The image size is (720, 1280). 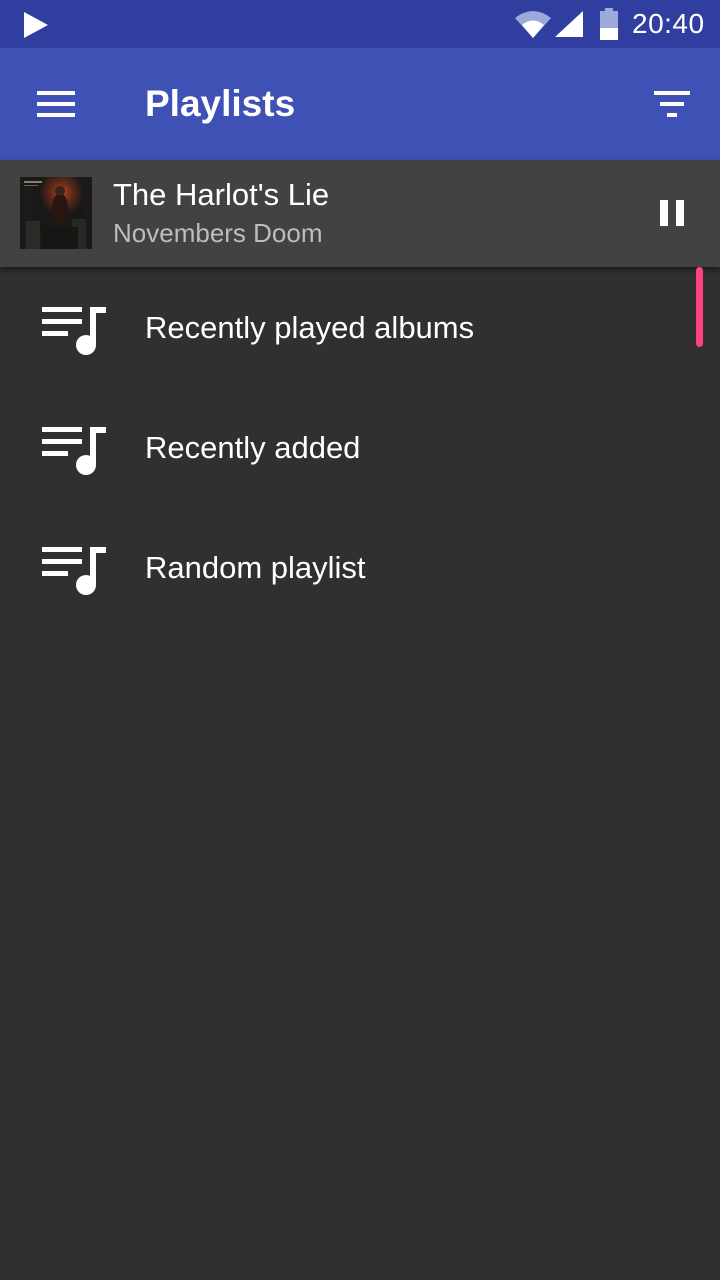 I want to click on signal-icon, so click(x=569, y=24).